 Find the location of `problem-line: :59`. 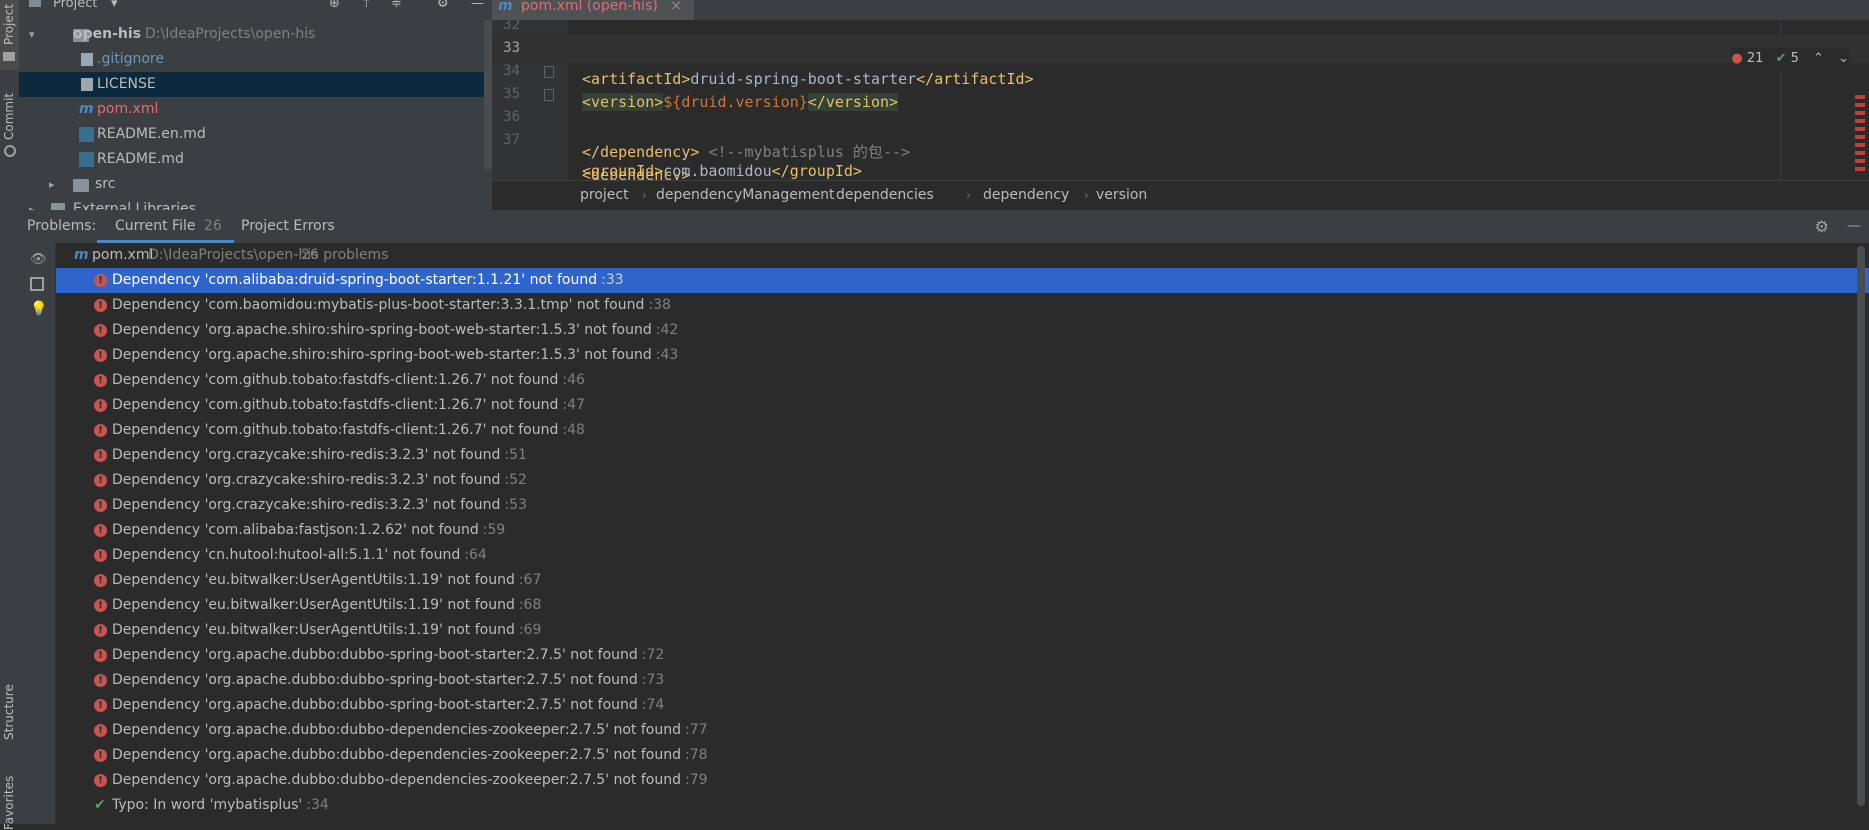

problem-line: :59 is located at coordinates (494, 530).